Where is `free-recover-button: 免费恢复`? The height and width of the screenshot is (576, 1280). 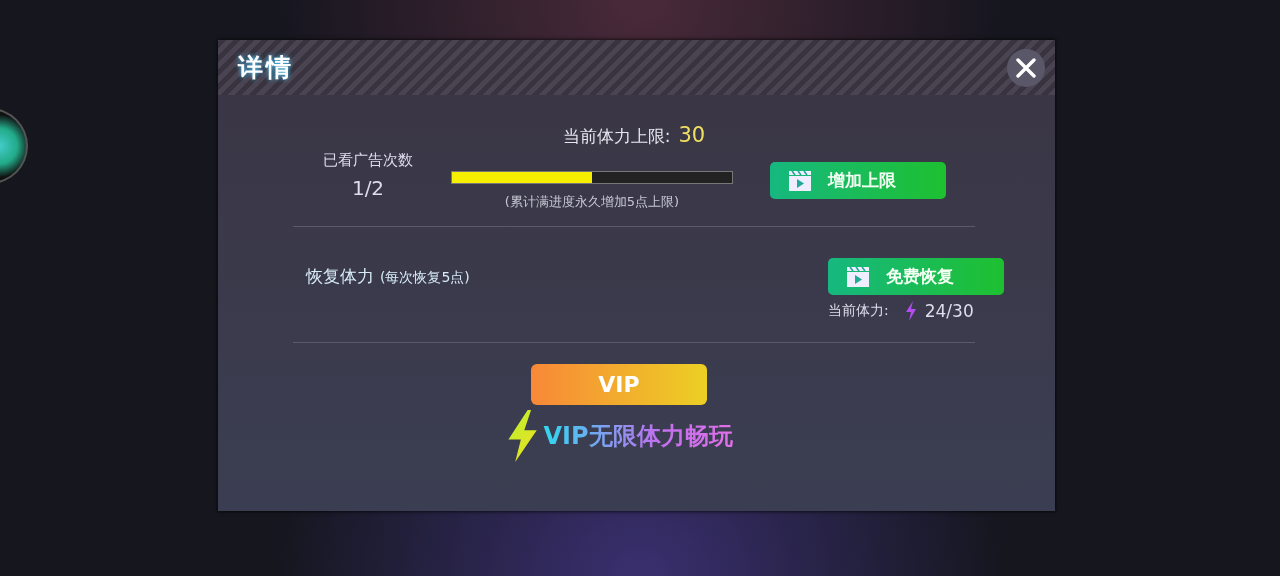 free-recover-button: 免费恢复 is located at coordinates (916, 276).